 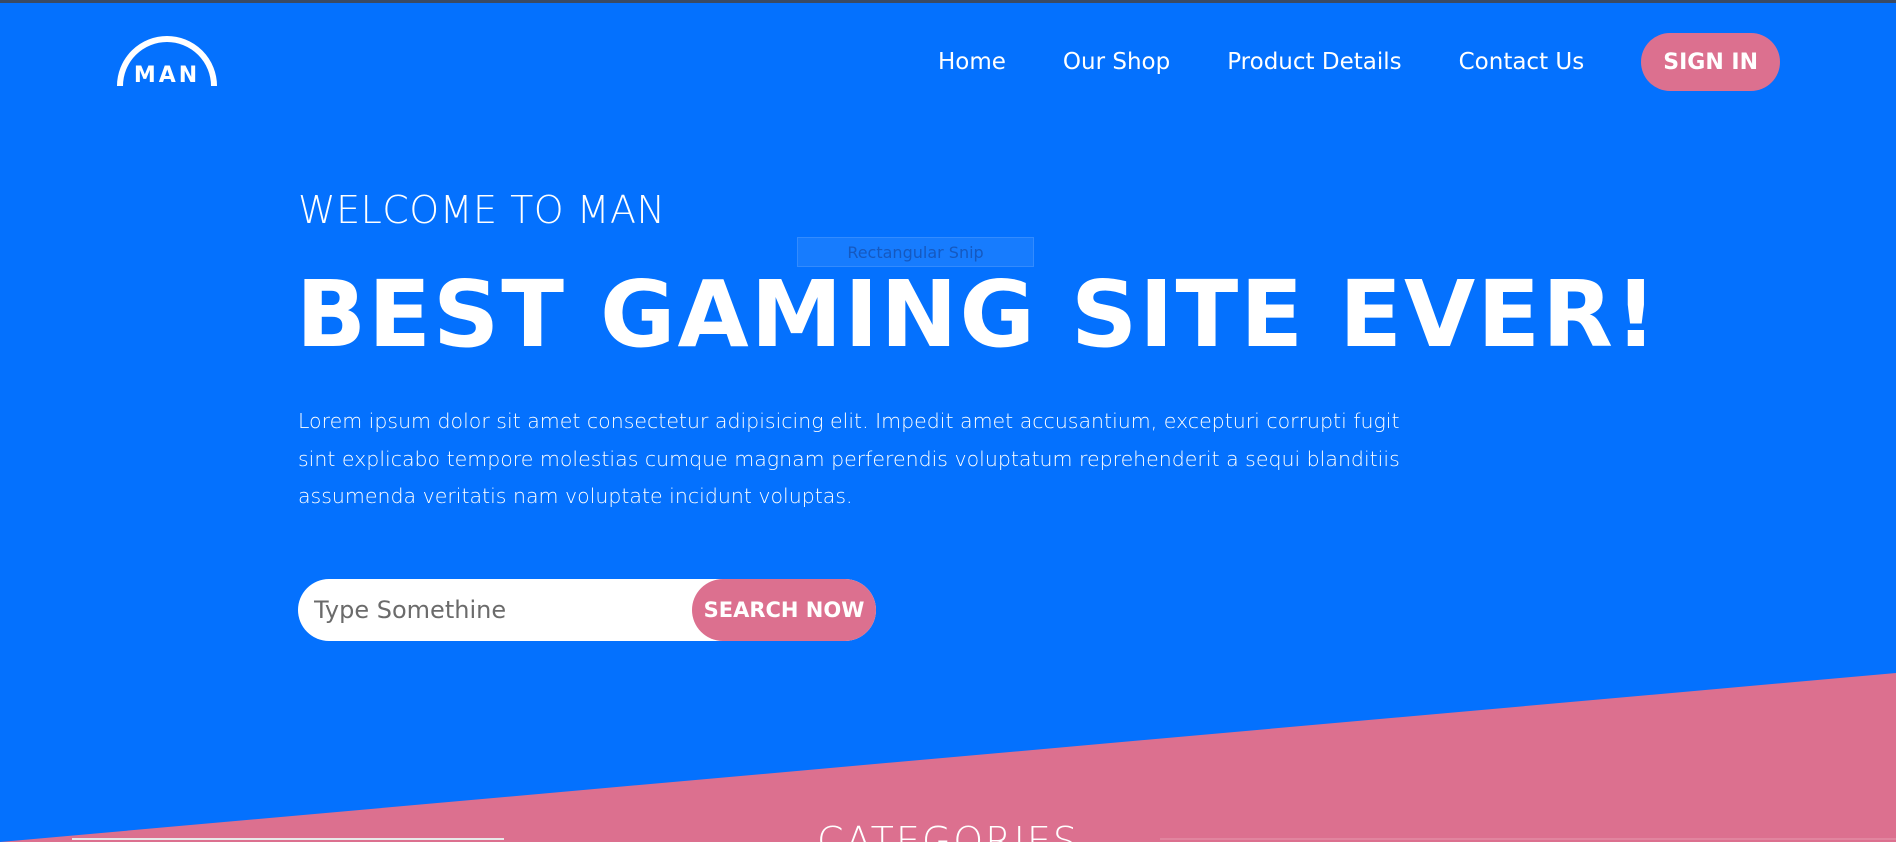 I want to click on site-logo: MAN, so click(x=167, y=59).